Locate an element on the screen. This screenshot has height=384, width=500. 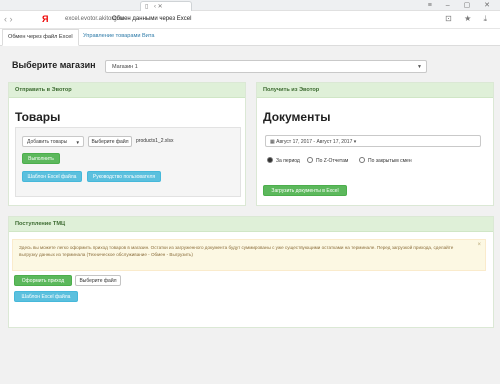
radio-period-label: За период is located at coordinates (288, 161).